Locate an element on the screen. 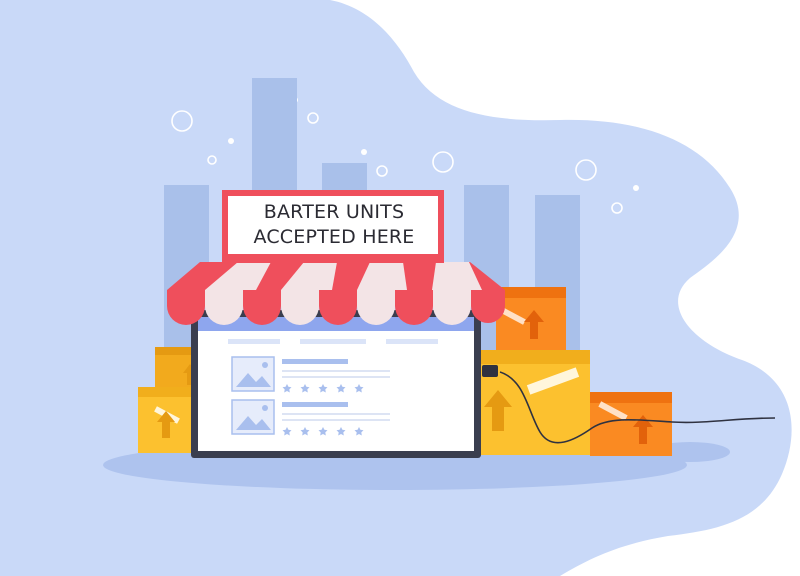 This screenshot has width=800, height=576. awning is located at coordinates (336, 293).